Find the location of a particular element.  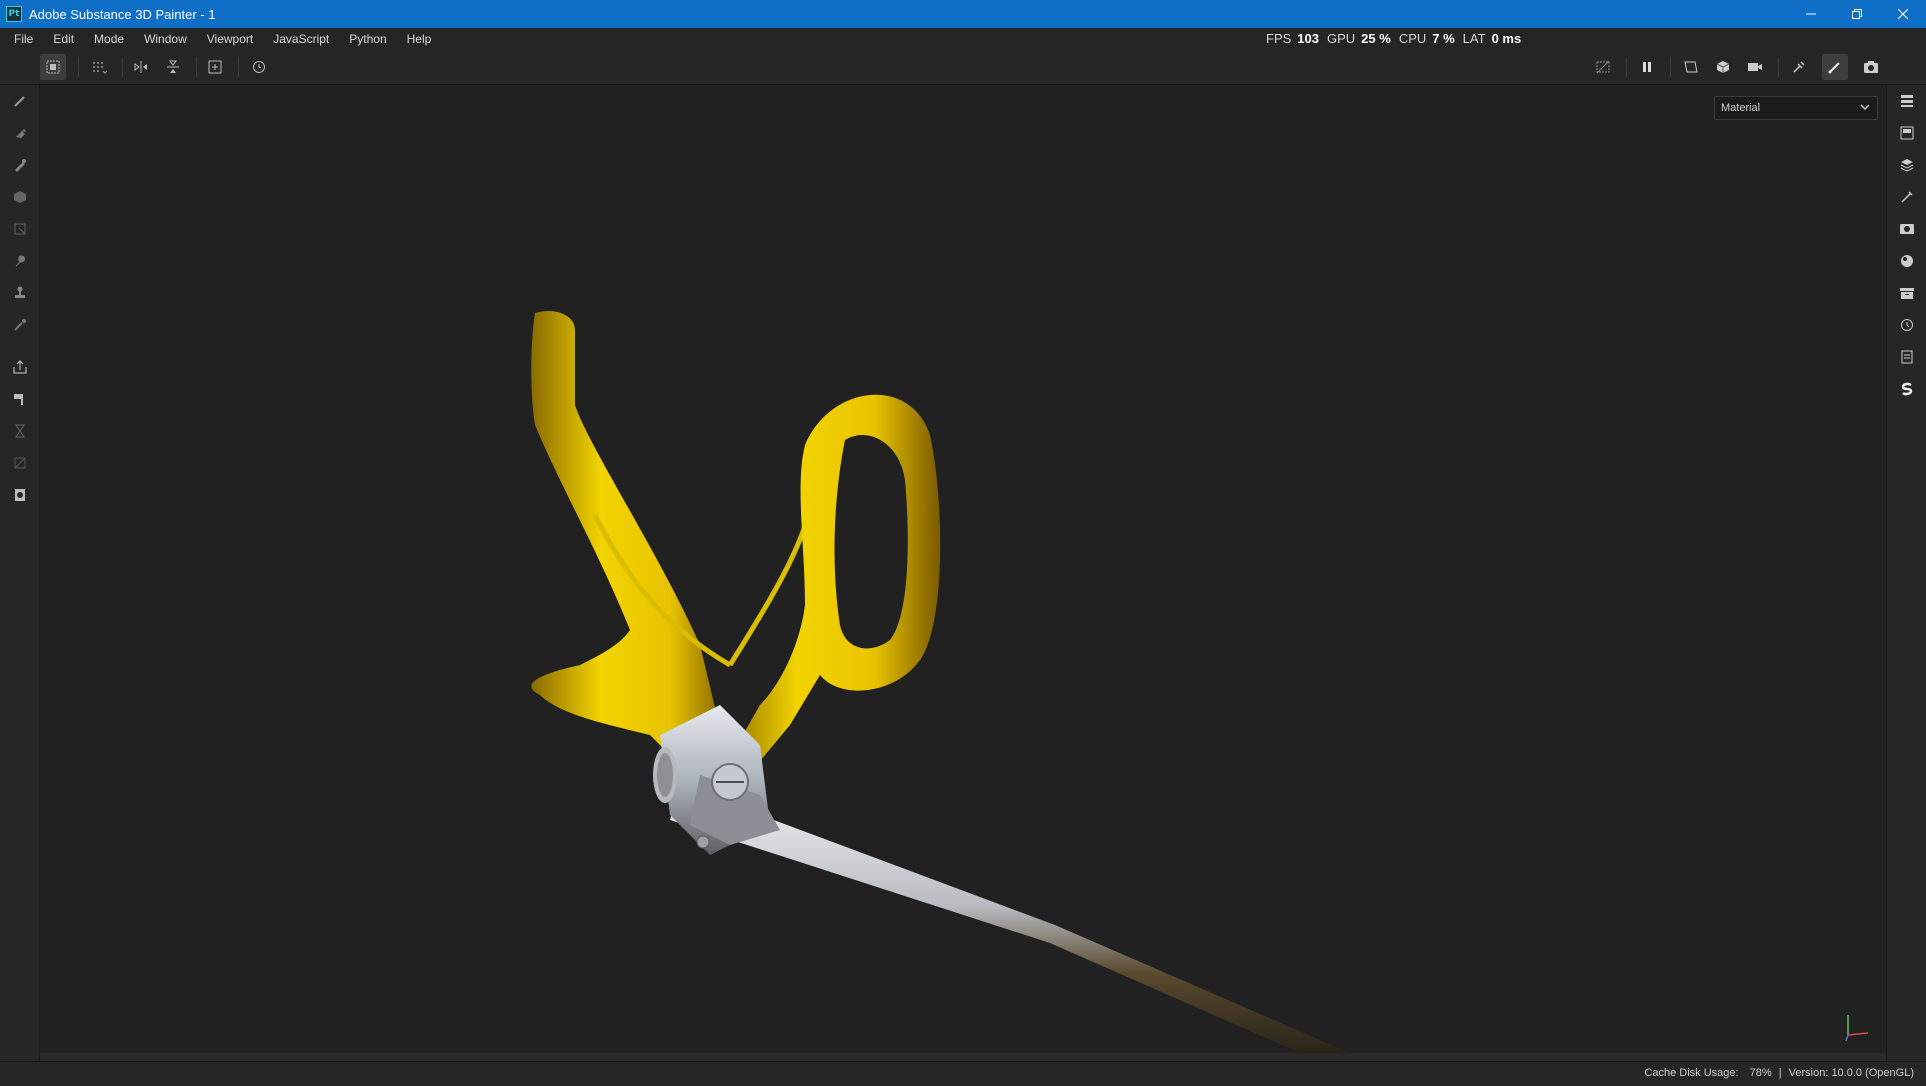

close-icon is located at coordinates (1903, 14).